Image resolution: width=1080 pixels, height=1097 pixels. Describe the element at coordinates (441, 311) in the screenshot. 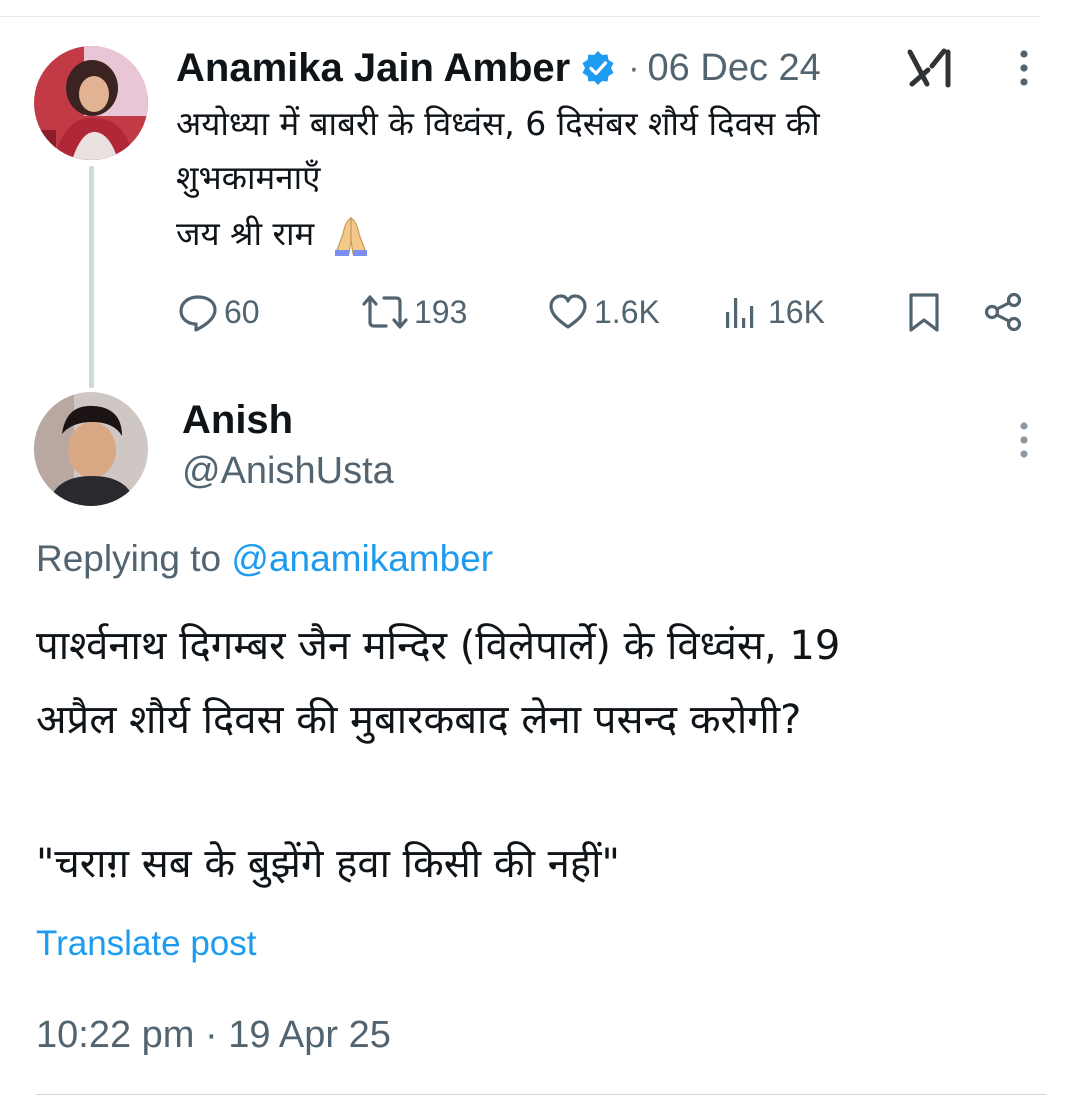

I see `repost-count: 193` at that location.